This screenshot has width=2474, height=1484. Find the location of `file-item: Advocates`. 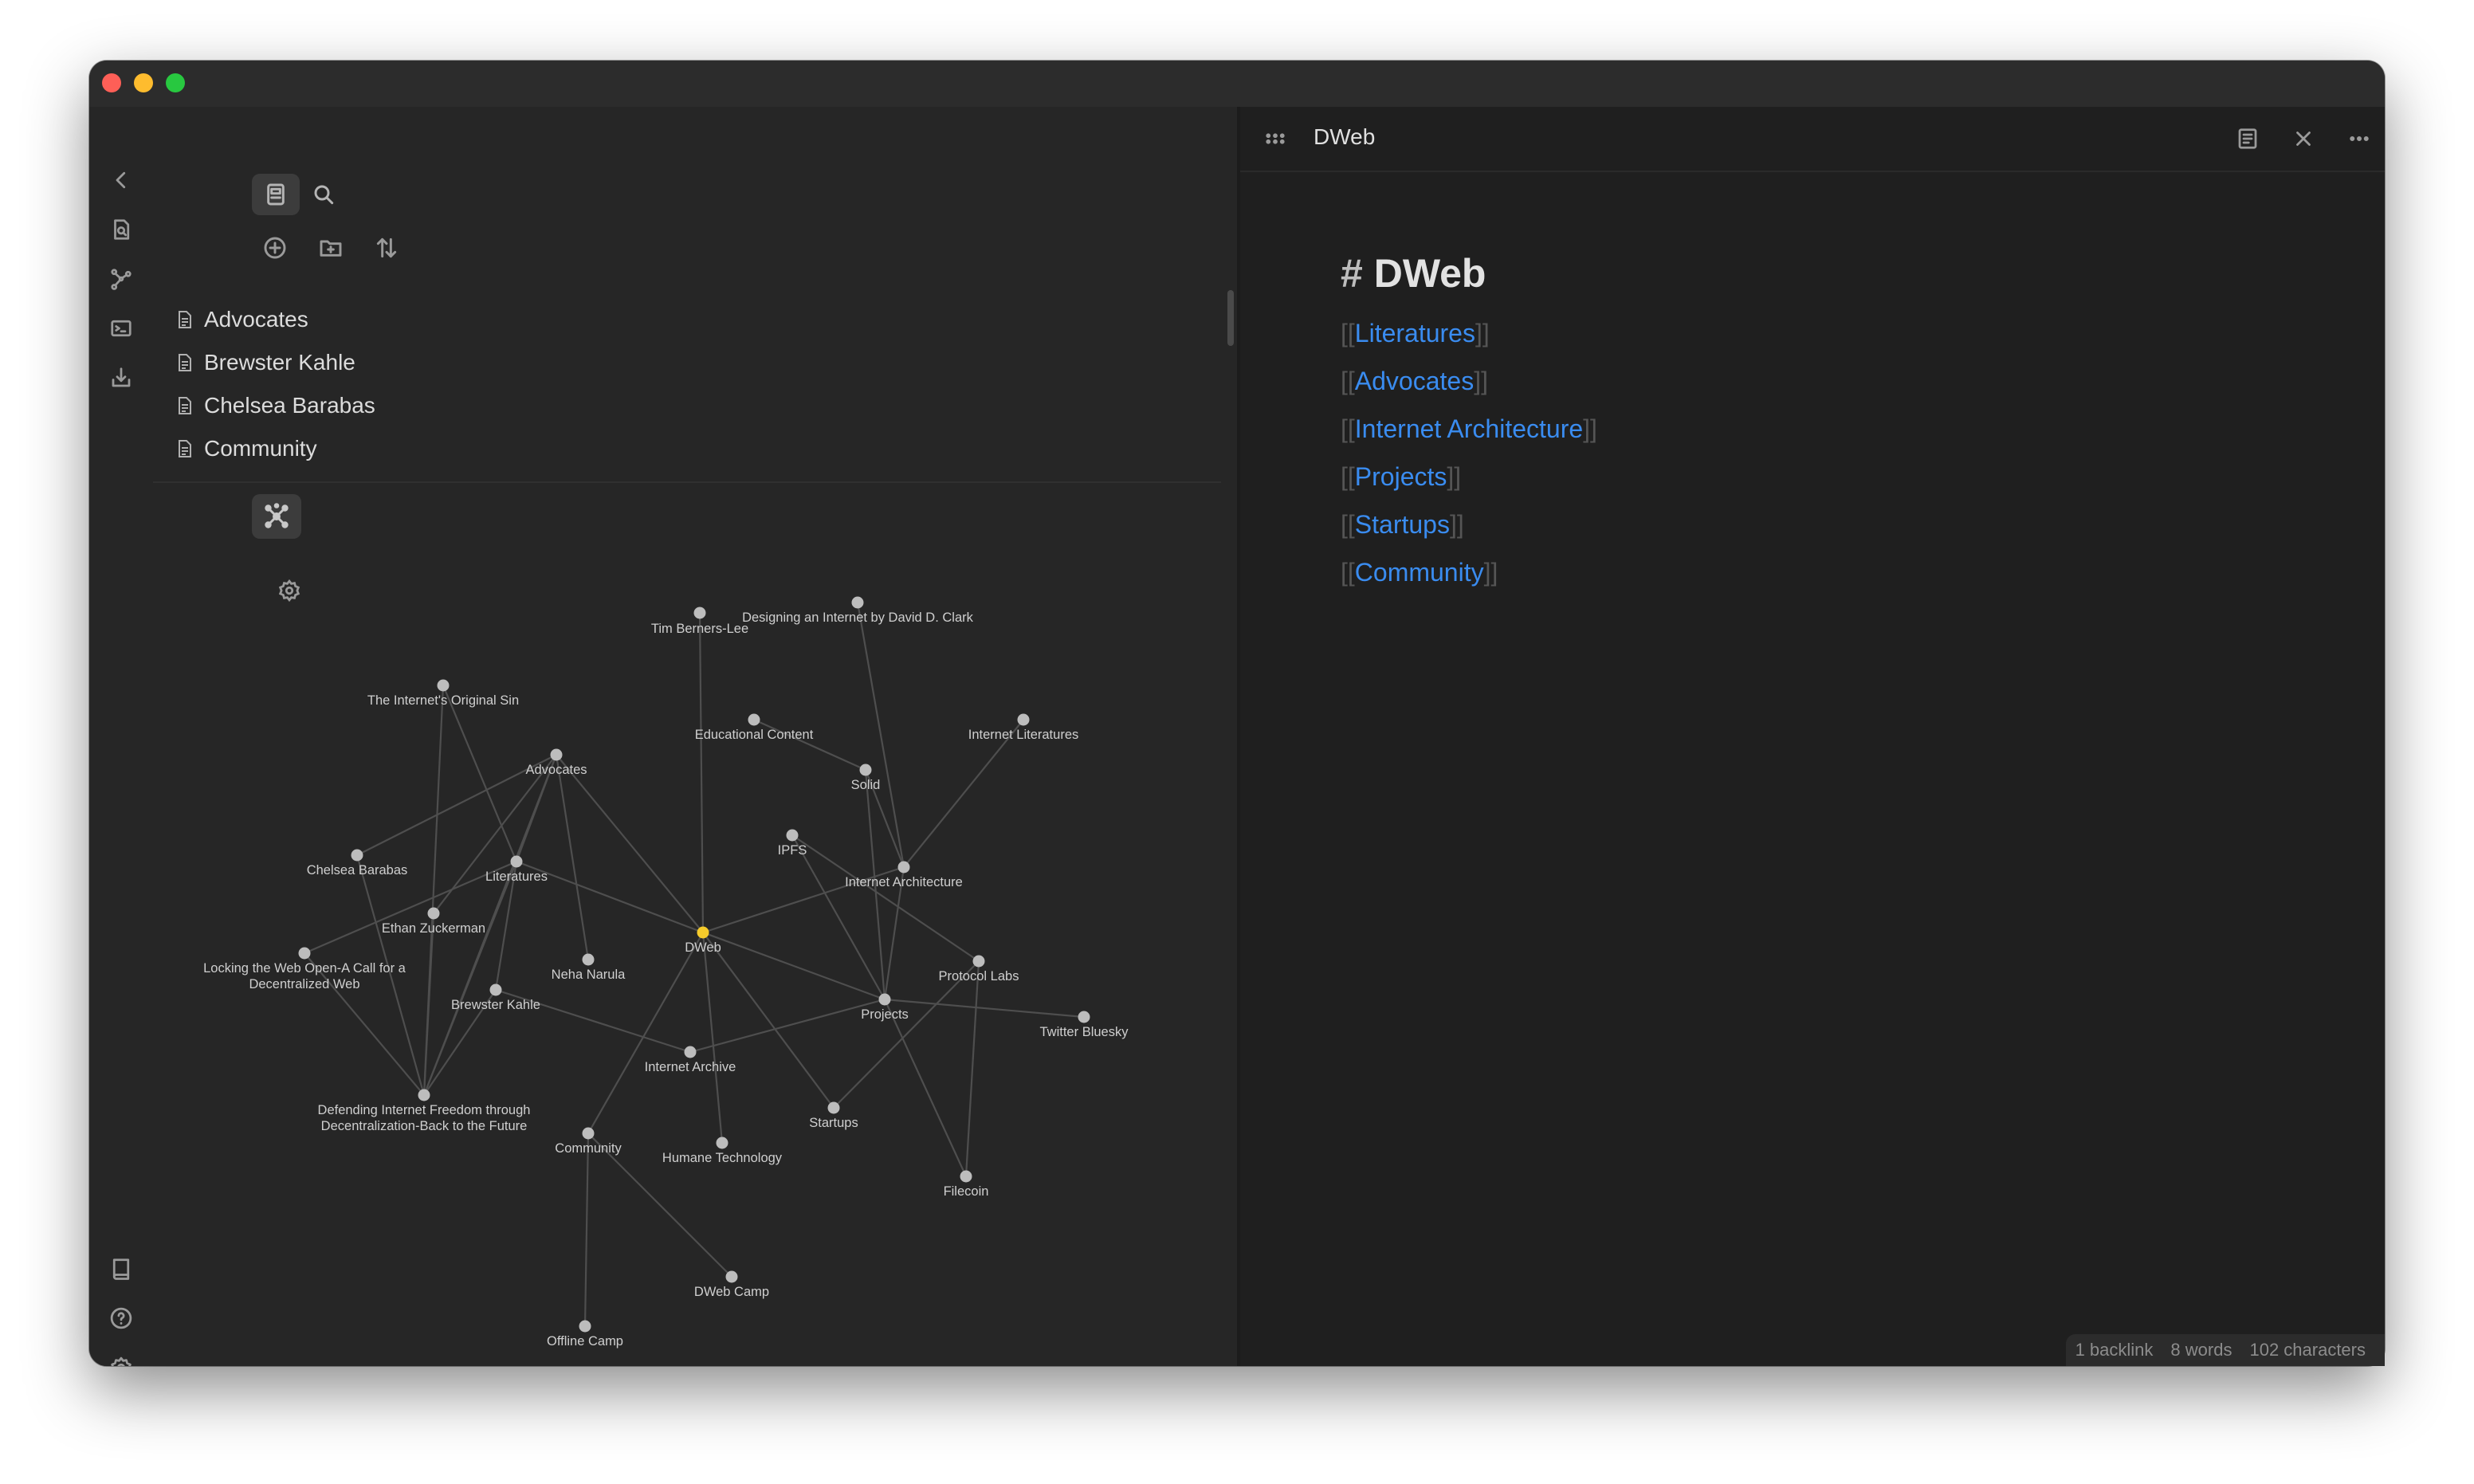

file-item: Advocates is located at coordinates (687, 319).